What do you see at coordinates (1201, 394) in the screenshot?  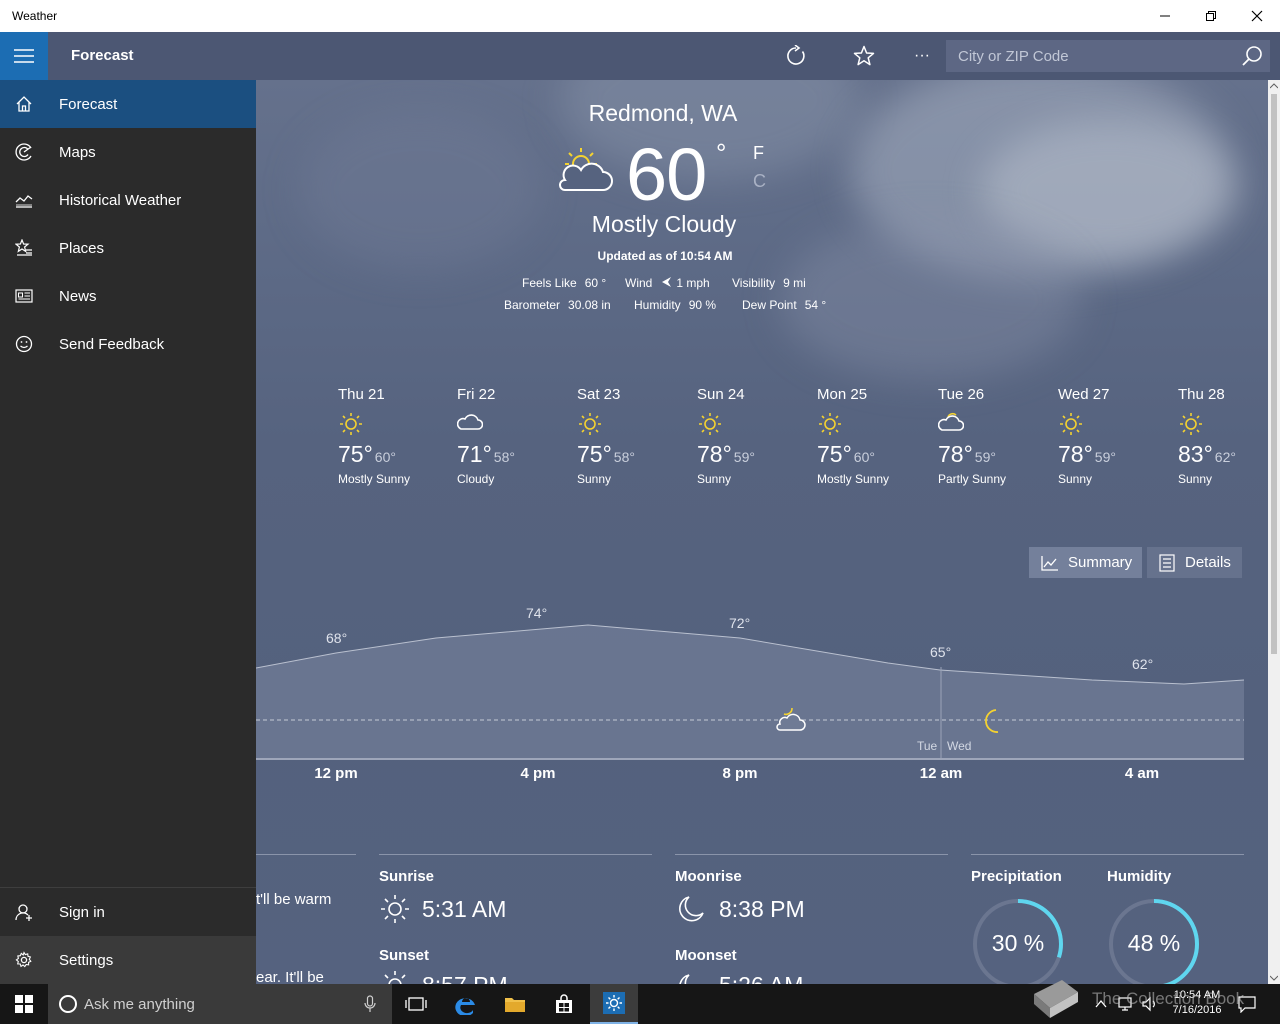 I see `day-name: Thu 28` at bounding box center [1201, 394].